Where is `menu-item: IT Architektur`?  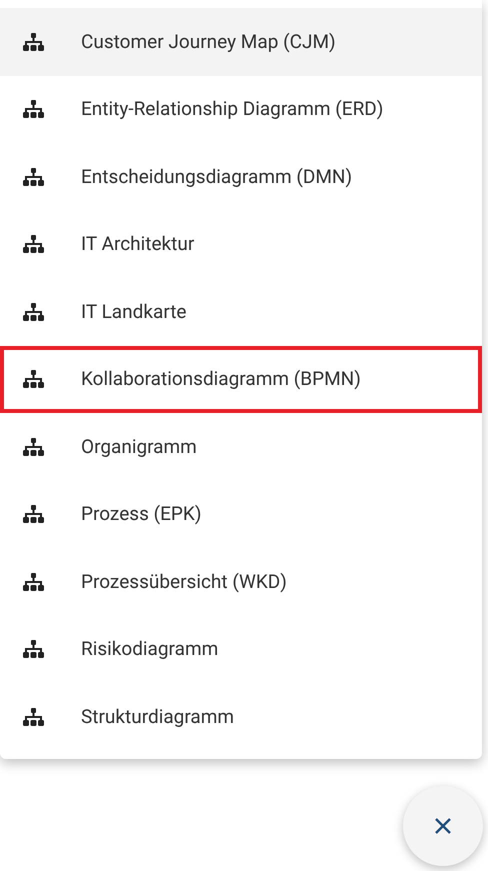
menu-item: IT Architektur is located at coordinates (241, 244).